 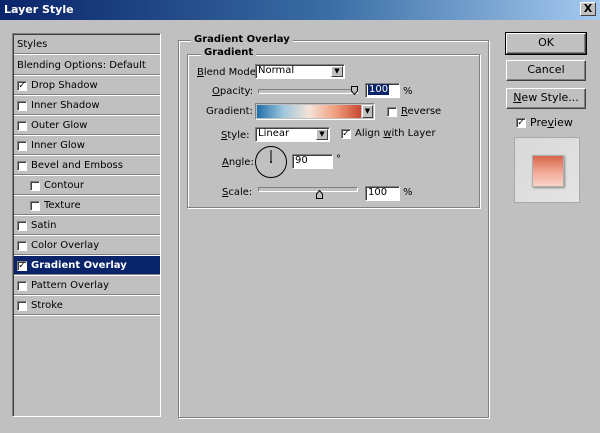 I want to click on gradient-label: Gradient:, so click(x=229, y=111).